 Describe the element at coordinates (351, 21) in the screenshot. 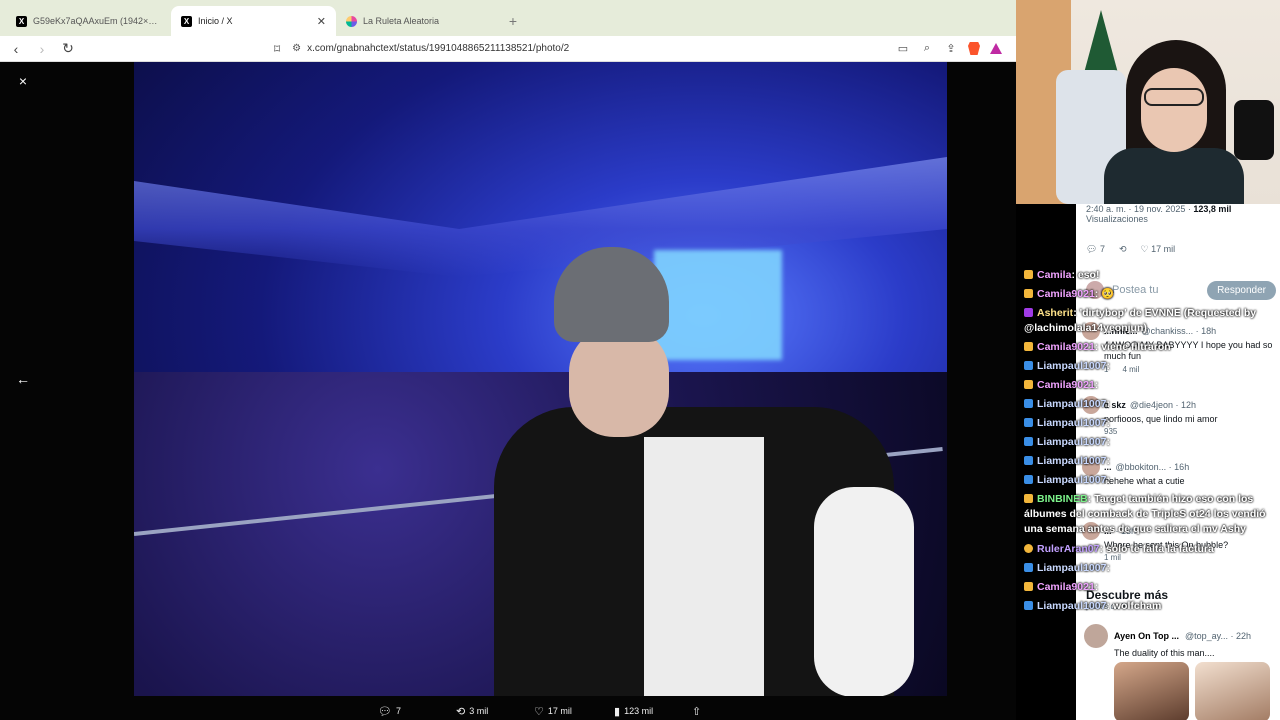

I see `wheel-icon` at that location.